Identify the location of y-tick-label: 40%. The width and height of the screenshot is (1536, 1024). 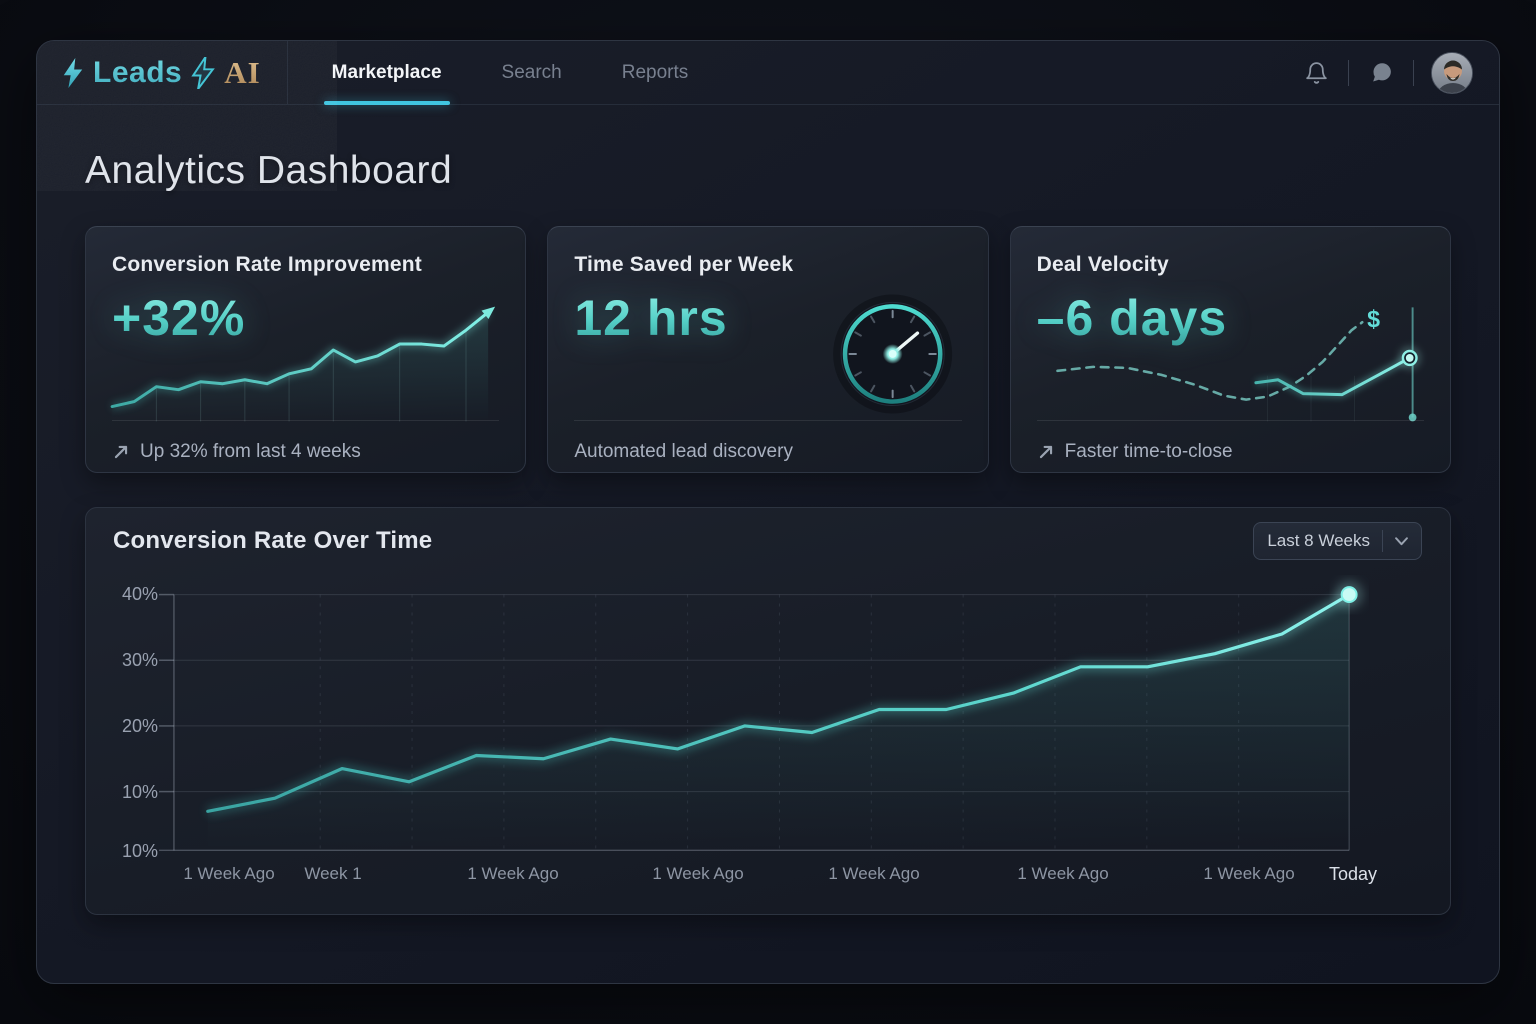
(139, 594).